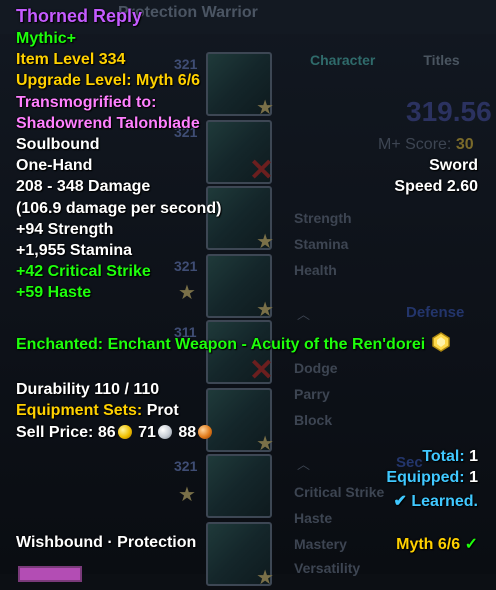 This screenshot has width=496, height=590. Describe the element at coordinates (400, 501) in the screenshot. I see `checkmark-icon: ✔` at that location.